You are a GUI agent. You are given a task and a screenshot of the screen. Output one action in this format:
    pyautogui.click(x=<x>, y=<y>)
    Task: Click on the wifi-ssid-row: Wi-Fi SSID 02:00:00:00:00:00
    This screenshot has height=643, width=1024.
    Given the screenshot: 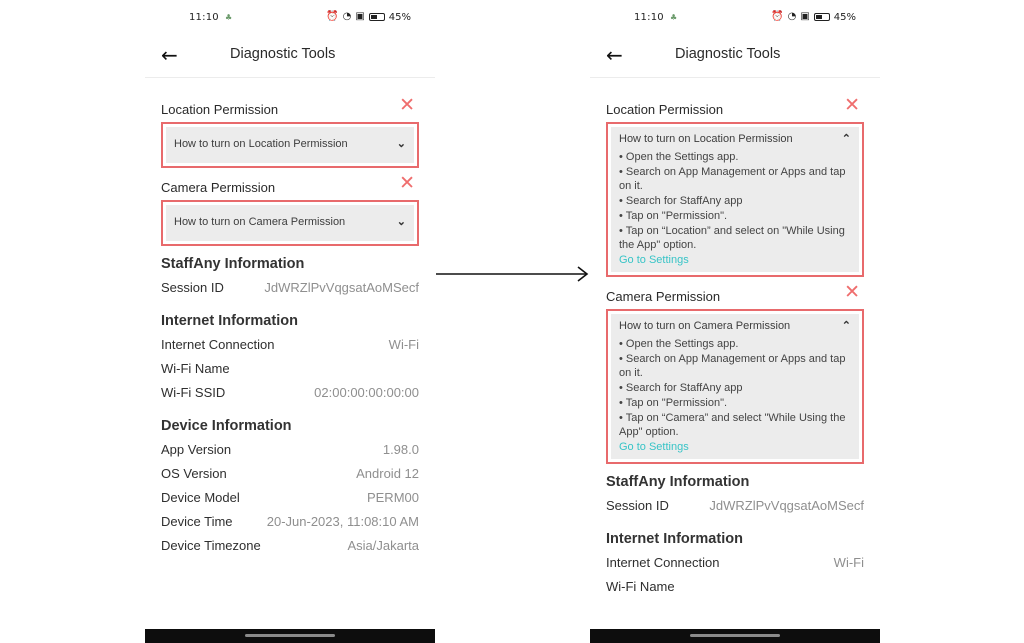 What is the action you would take?
    pyautogui.click(x=290, y=392)
    